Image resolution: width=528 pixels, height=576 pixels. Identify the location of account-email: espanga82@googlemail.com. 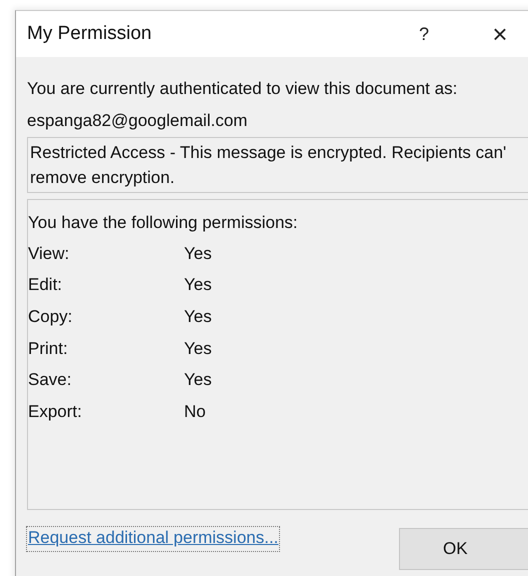
(137, 121).